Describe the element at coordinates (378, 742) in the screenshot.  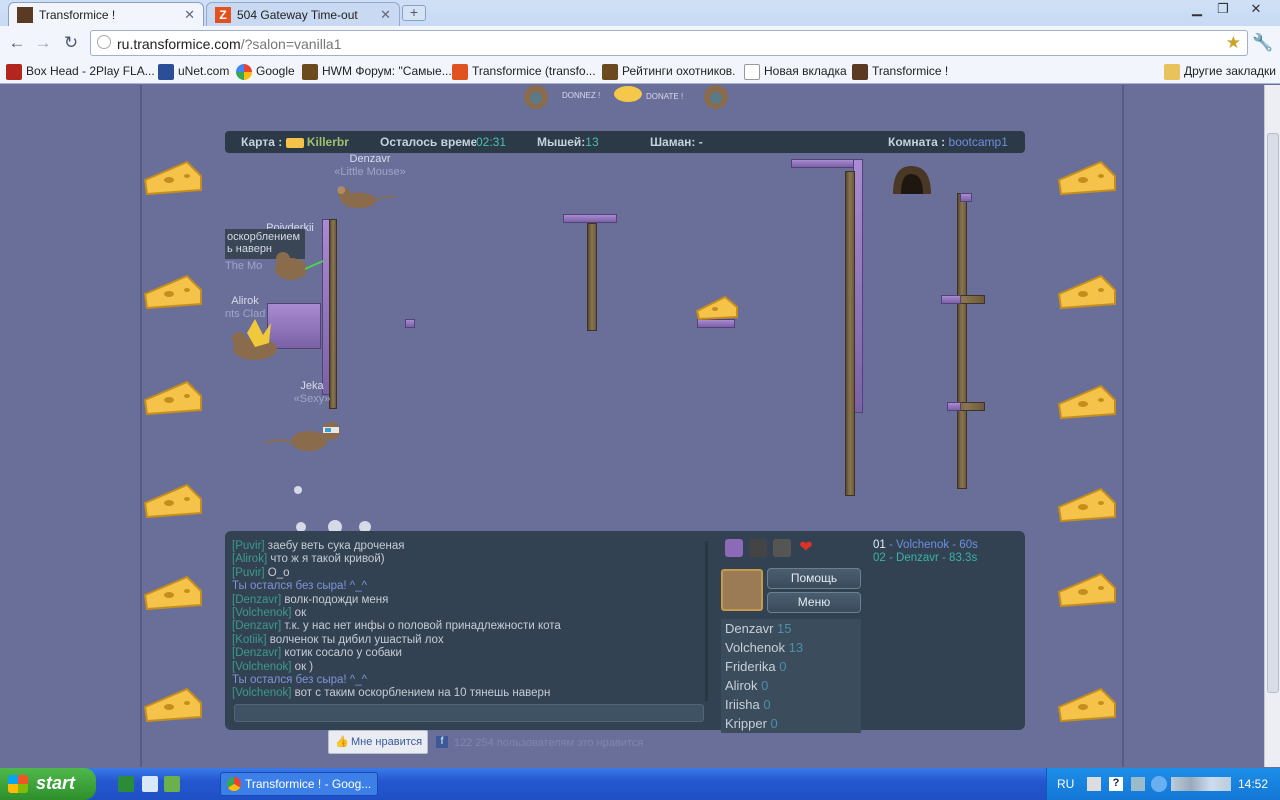
I see `facebook-like-button: 👍 Мне нравится` at that location.